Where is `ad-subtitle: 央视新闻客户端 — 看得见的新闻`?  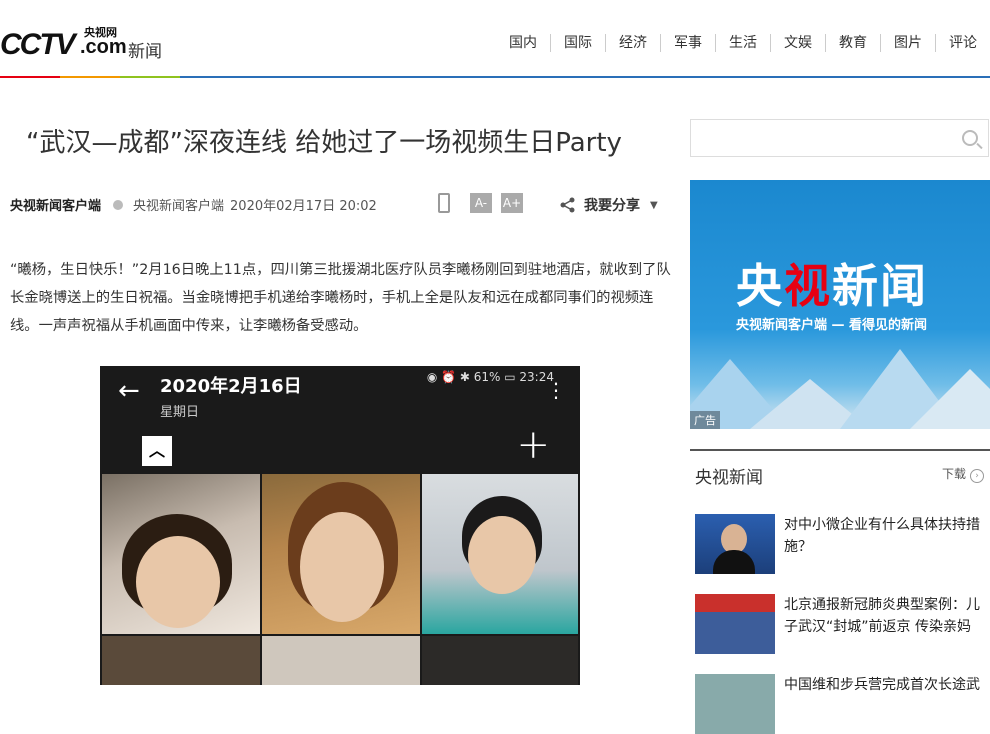 ad-subtitle: 央视新闻客户端 — 看得见的新闻 is located at coordinates (832, 325).